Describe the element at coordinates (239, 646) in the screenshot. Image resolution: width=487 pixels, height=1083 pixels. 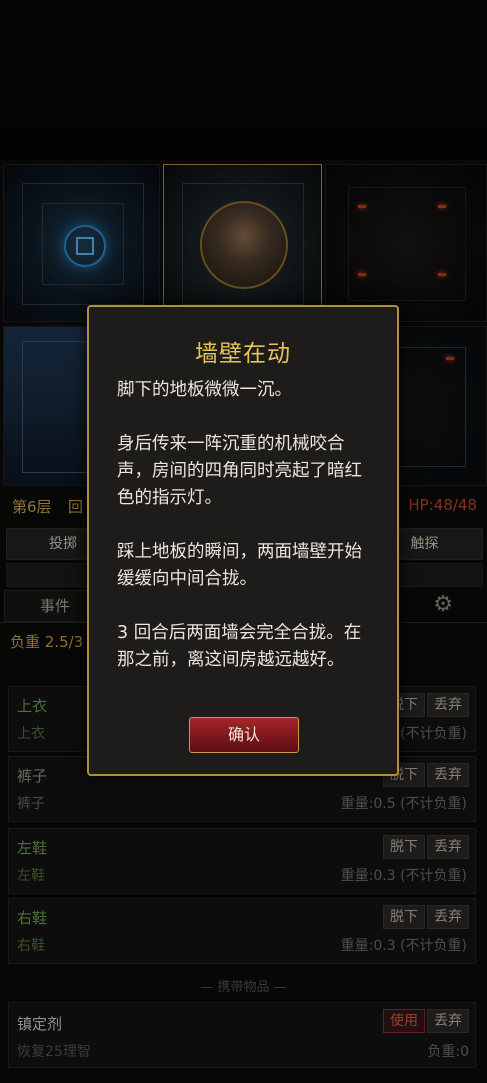
I see `dialog-paragraph: 3 回合后两面墙会完全合拢。在那之前，离这间房越远越好。` at that location.